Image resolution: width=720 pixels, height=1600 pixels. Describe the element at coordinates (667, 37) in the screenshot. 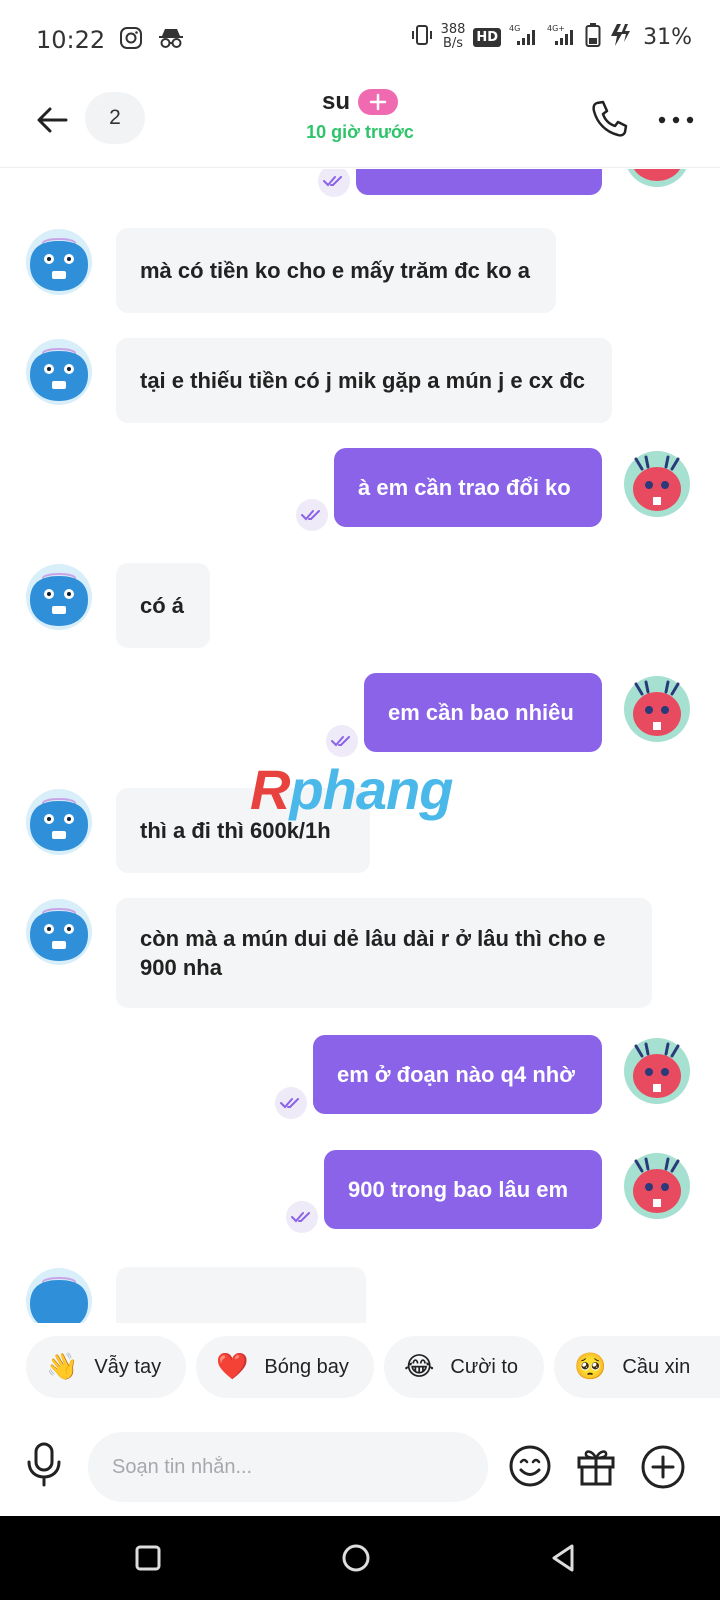

I see `battery-percent: 31%` at that location.